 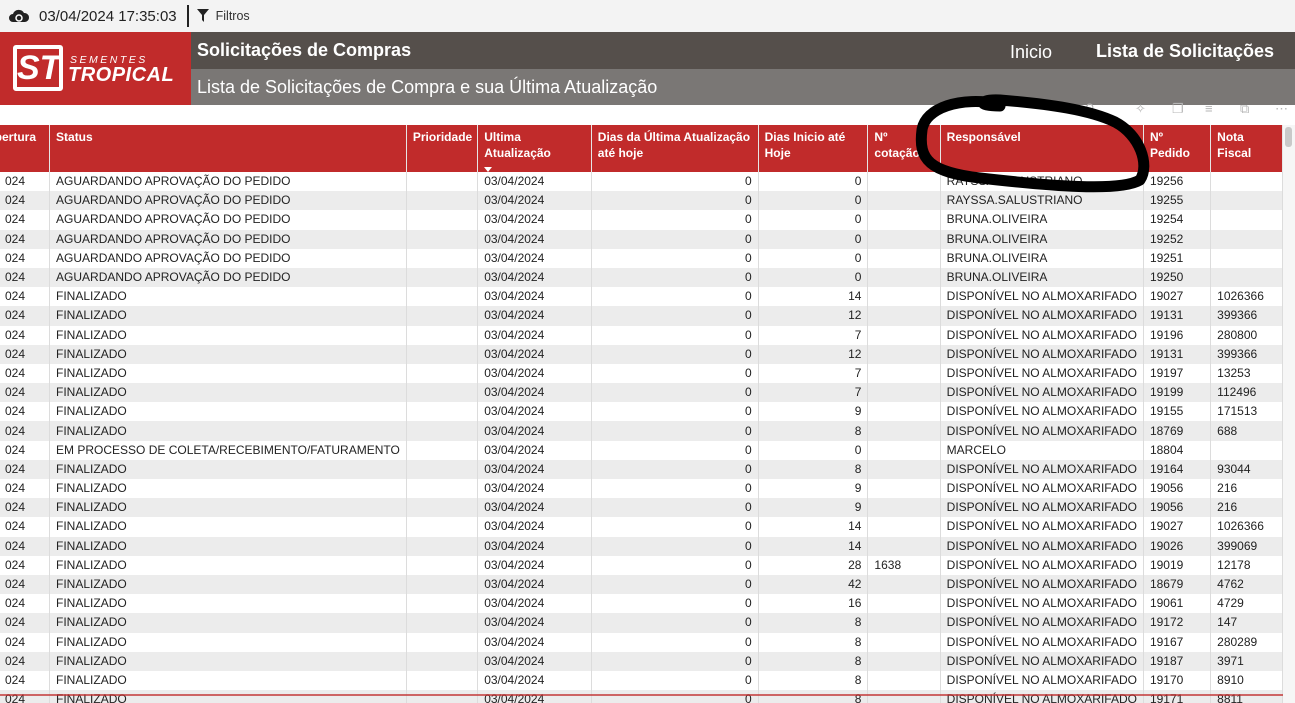 What do you see at coordinates (1246, 277) in the screenshot?
I see `cell-nota-fiscal` at bounding box center [1246, 277].